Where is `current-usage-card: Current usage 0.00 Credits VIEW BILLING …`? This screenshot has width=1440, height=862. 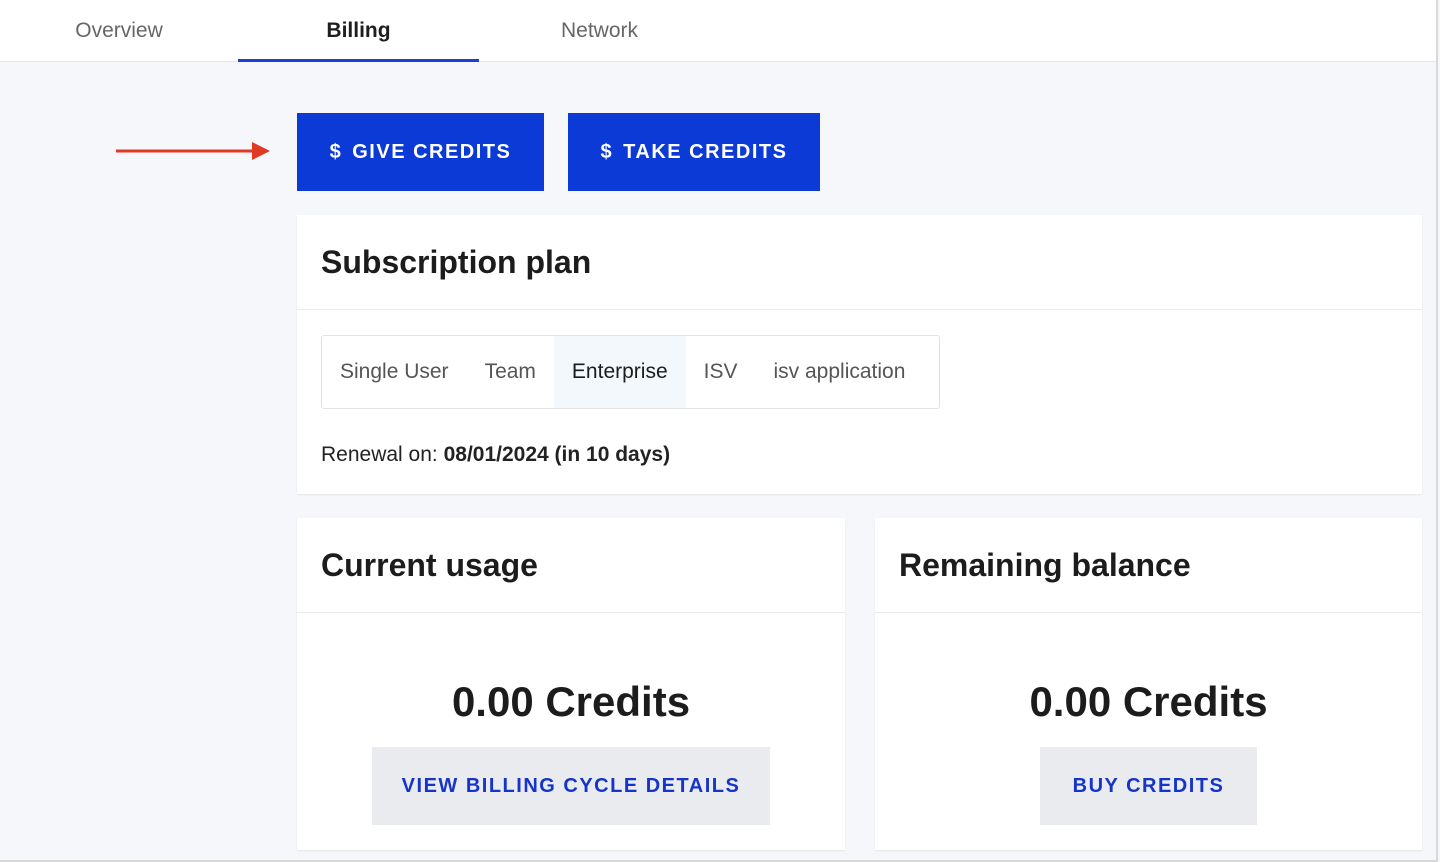
current-usage-card: Current usage 0.00 Credits VIEW BILLING … is located at coordinates (571, 684).